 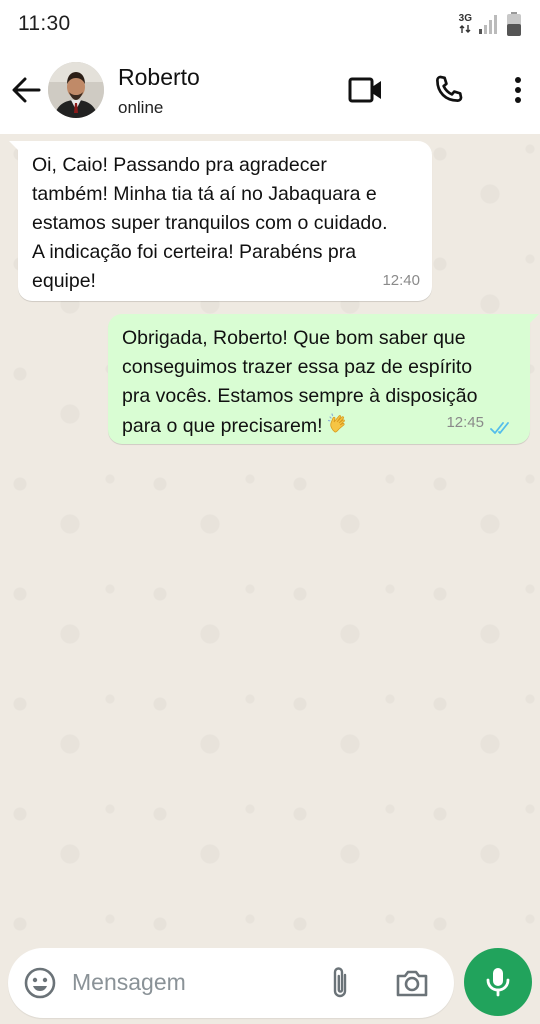 I want to click on attach-icon, so click(x=340, y=982).